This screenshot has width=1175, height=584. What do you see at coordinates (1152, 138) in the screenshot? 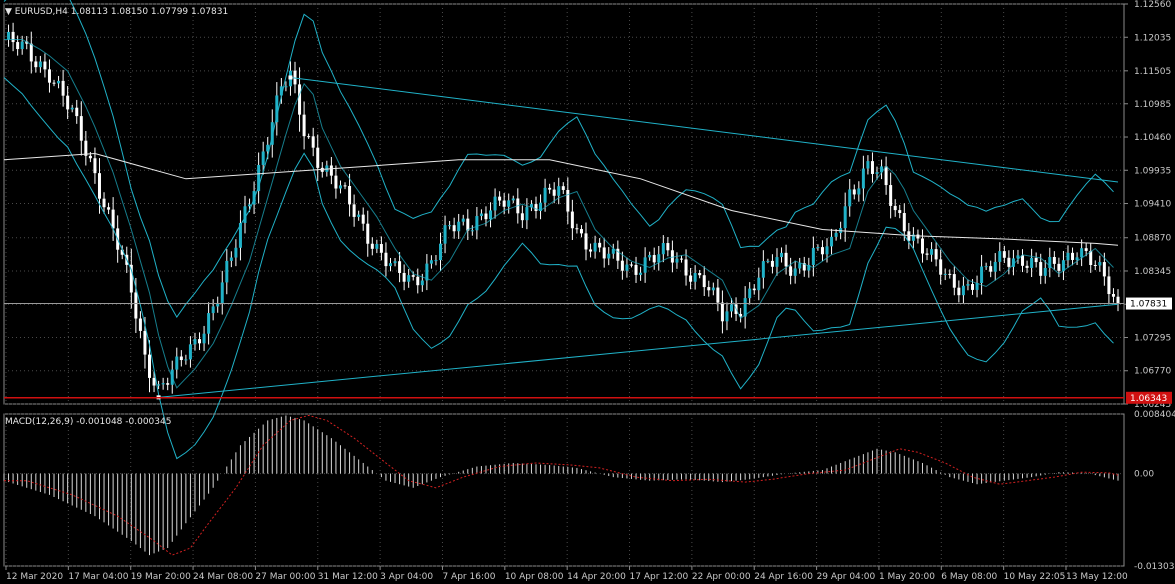
I see `price-tick-label: 1.10460` at bounding box center [1152, 138].